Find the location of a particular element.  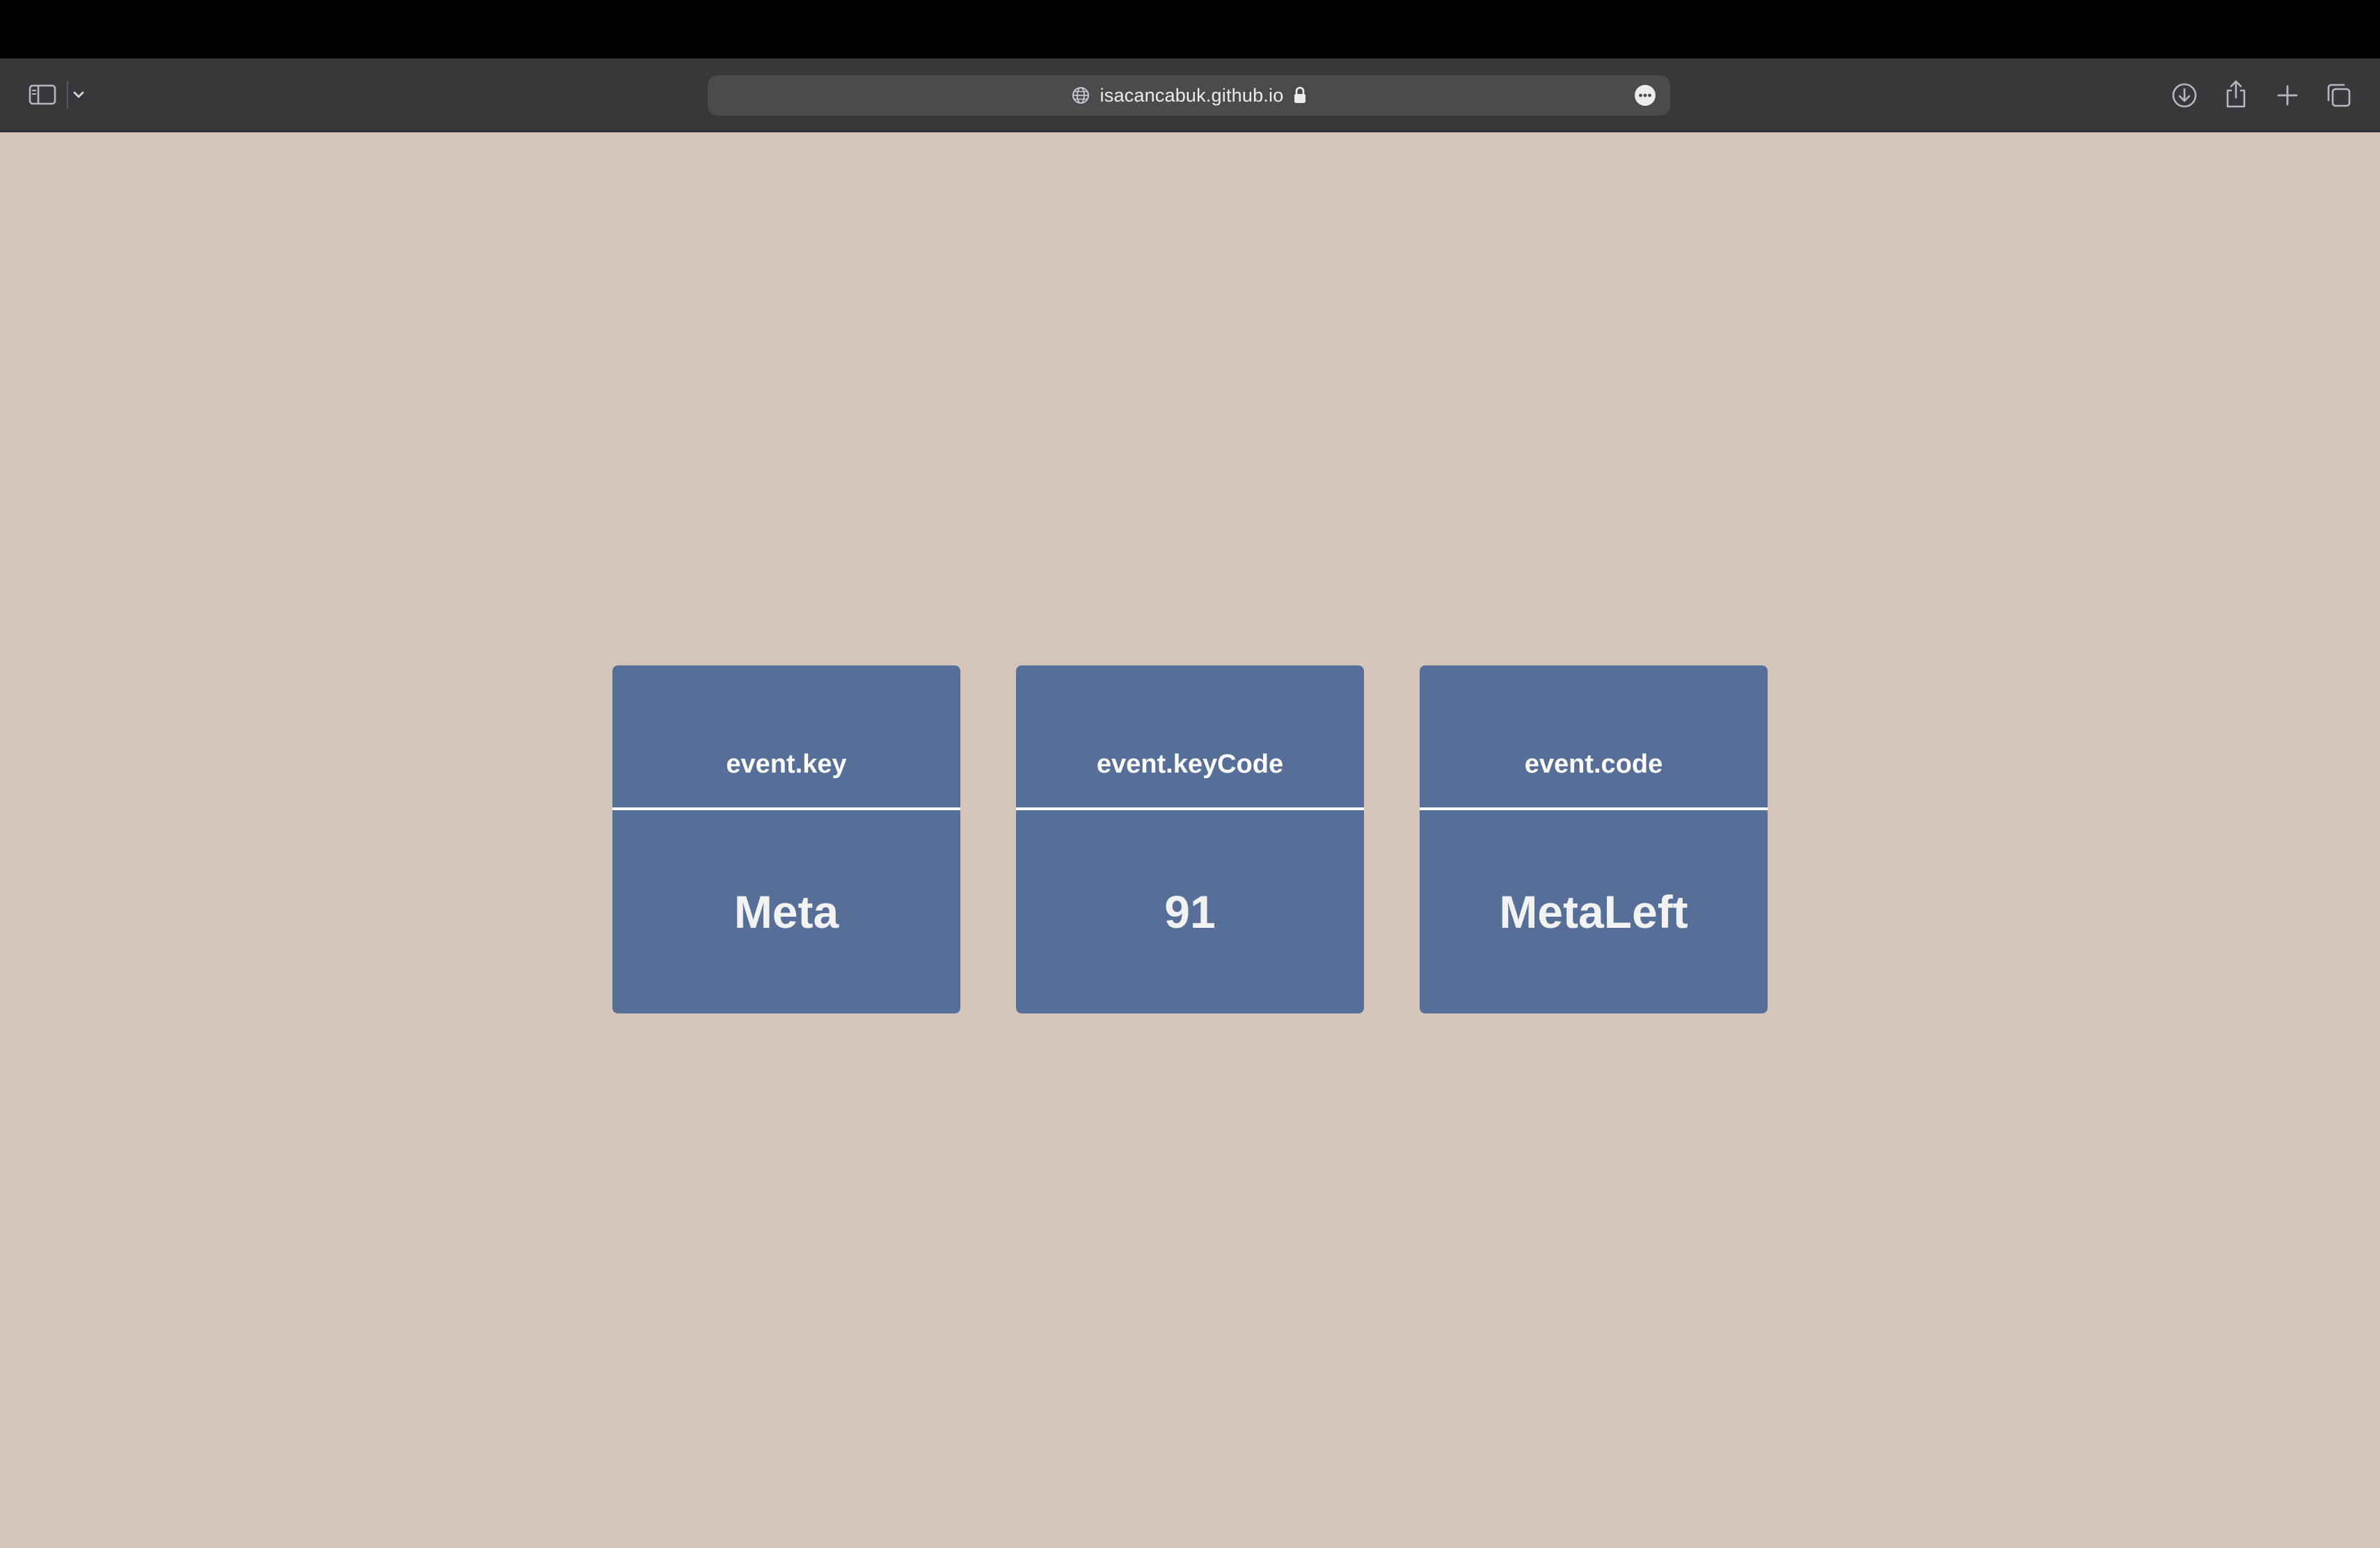

card-value: 91 is located at coordinates (1190, 912).